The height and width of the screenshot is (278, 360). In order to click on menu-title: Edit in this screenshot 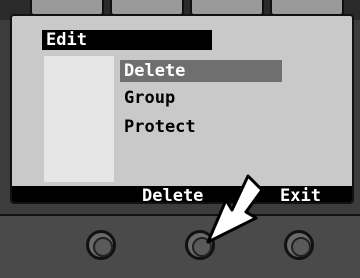, I will do `click(66, 40)`.